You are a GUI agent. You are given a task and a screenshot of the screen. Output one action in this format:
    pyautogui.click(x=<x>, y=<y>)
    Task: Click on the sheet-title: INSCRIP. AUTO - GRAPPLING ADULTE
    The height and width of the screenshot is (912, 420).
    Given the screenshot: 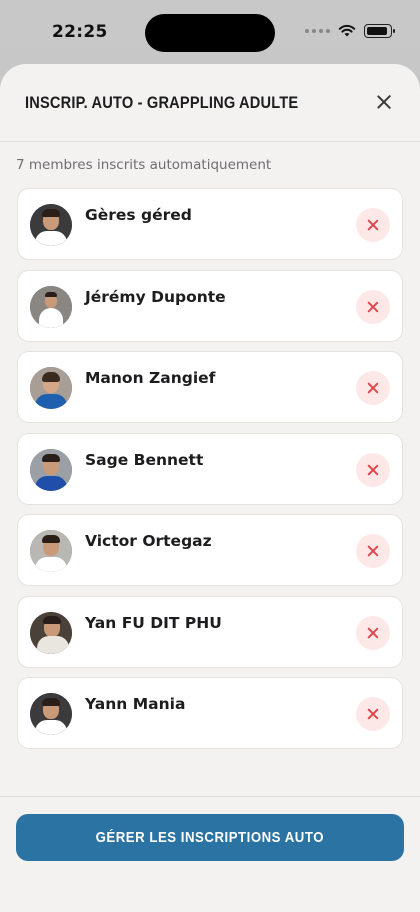 What is the action you would take?
    pyautogui.click(x=162, y=102)
    